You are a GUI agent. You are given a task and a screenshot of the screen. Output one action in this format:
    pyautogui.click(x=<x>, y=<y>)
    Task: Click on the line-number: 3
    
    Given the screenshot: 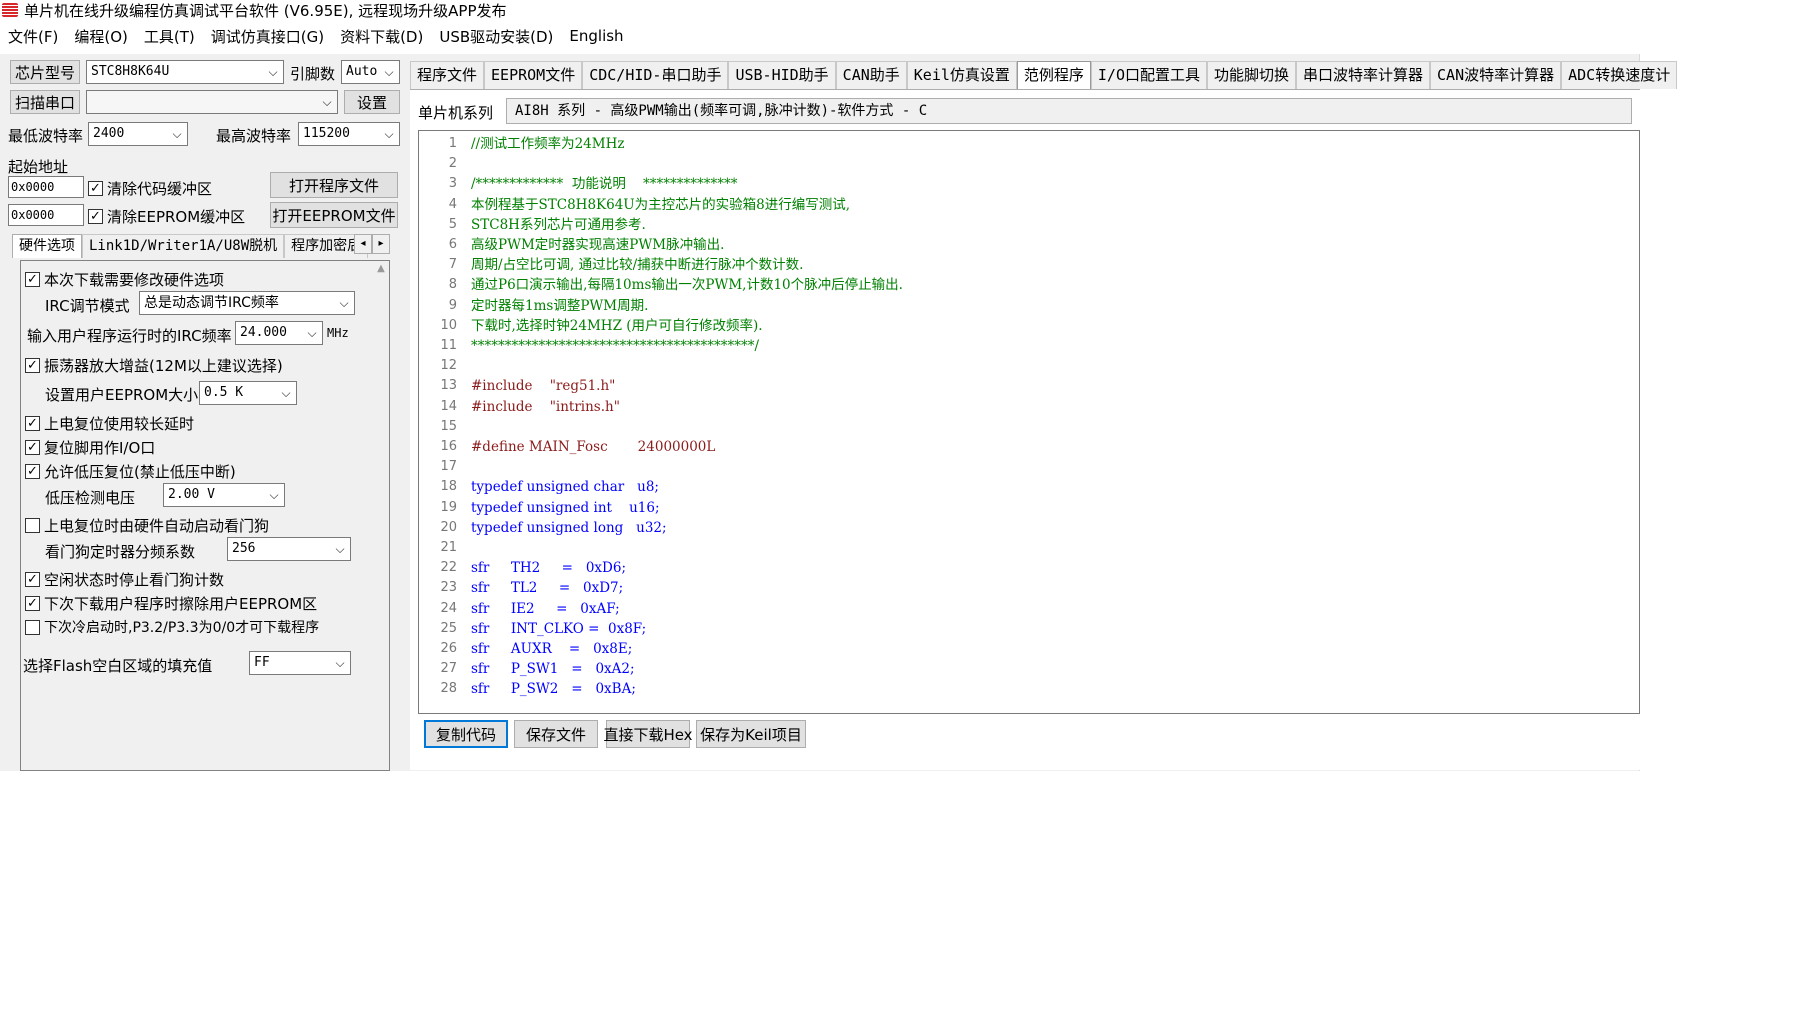 What is the action you would take?
    pyautogui.click(x=452, y=184)
    